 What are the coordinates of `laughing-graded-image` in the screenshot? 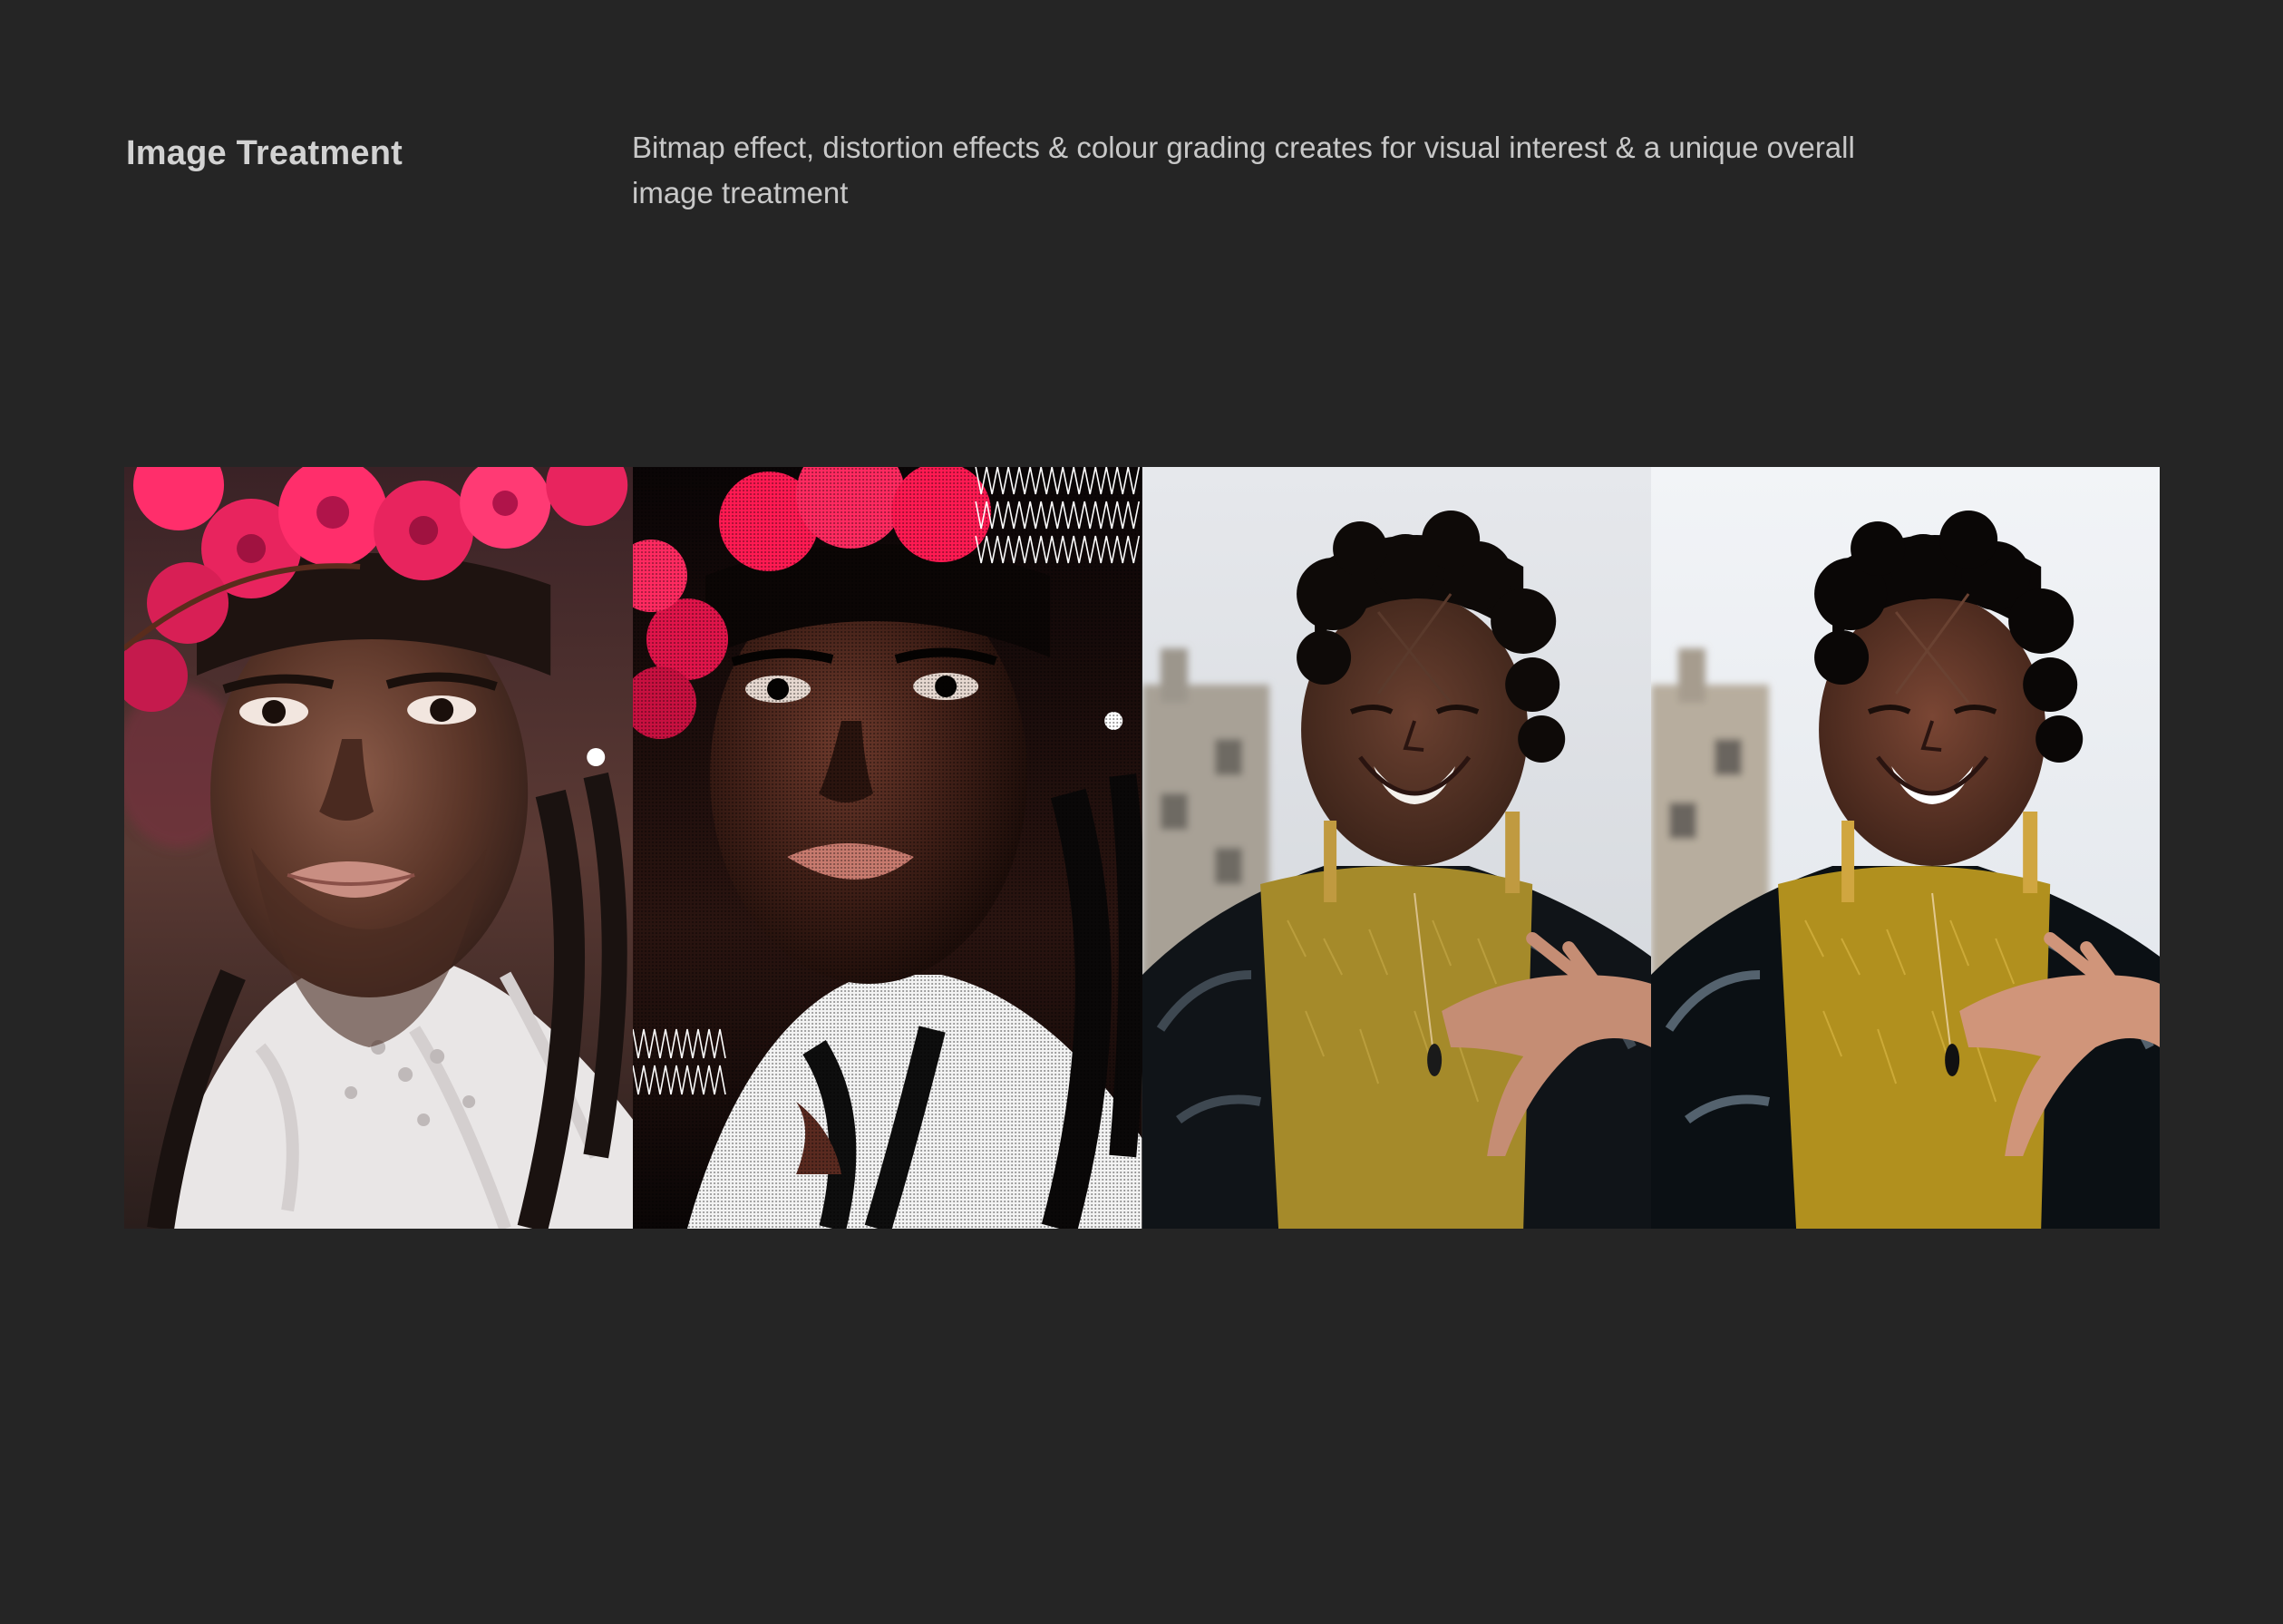 It's located at (1905, 848).